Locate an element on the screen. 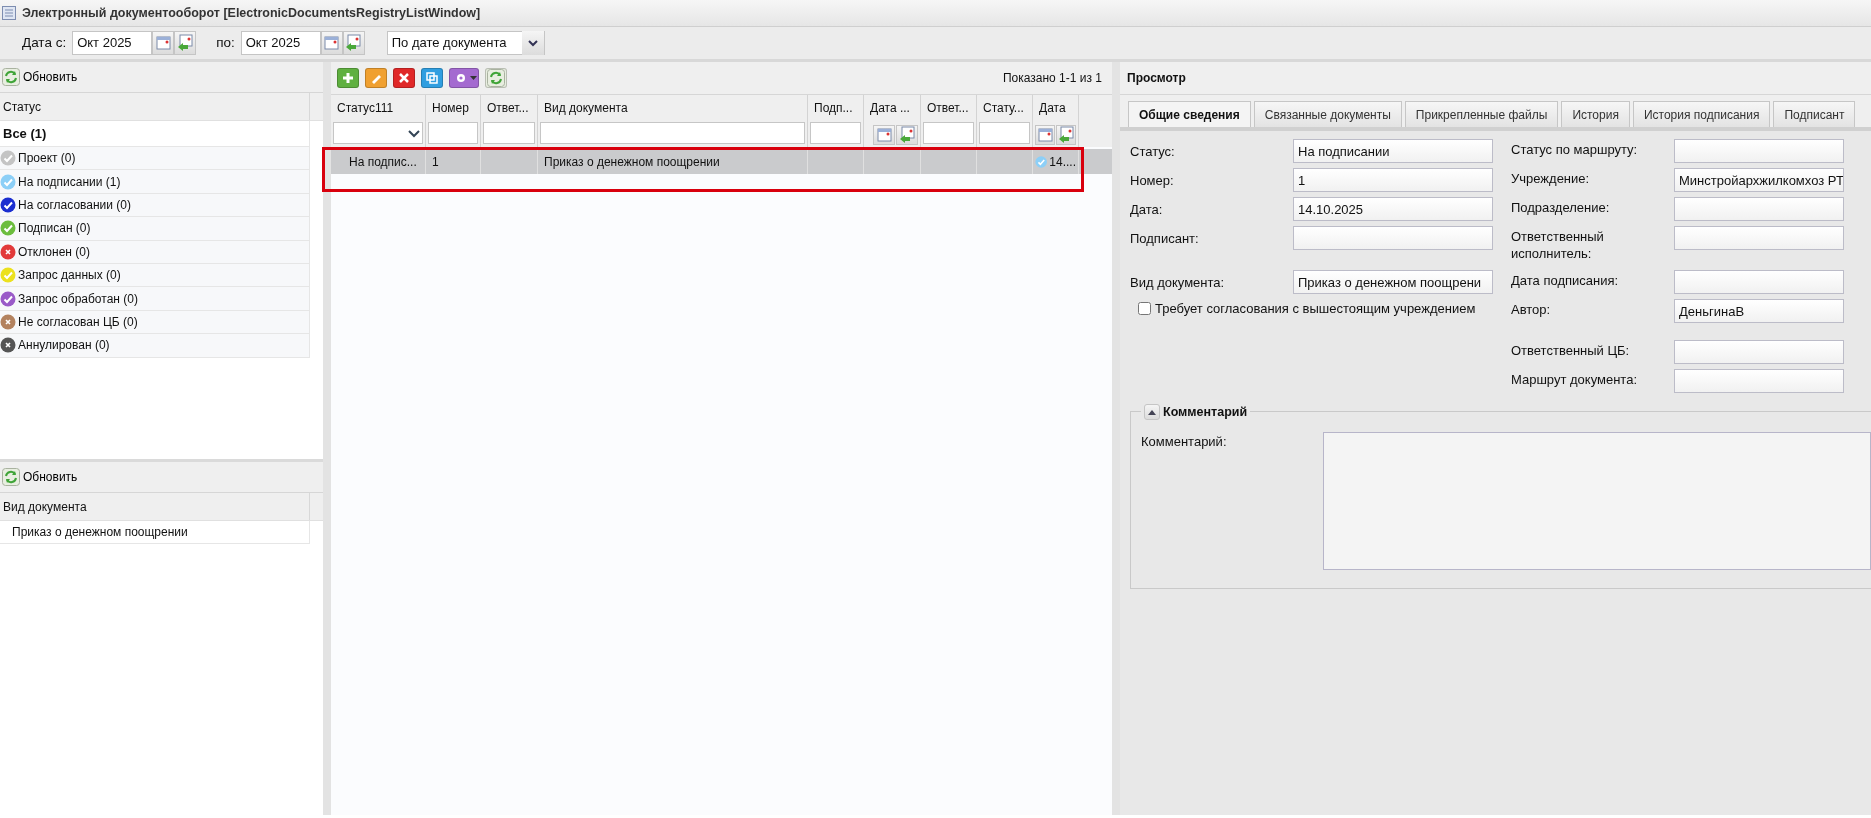  status-item: Отклонен (0) is located at coordinates (54, 251).